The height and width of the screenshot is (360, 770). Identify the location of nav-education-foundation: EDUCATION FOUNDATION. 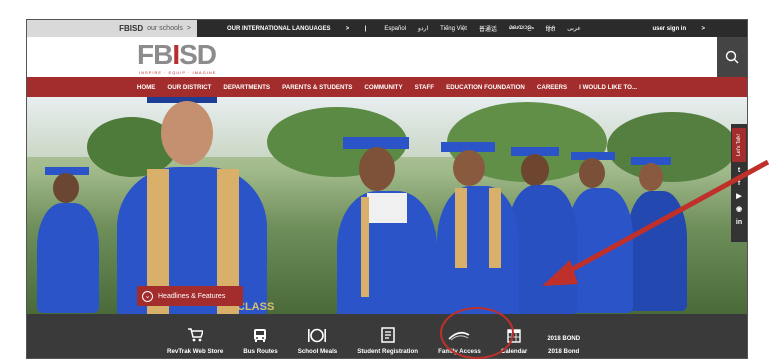
(485, 87).